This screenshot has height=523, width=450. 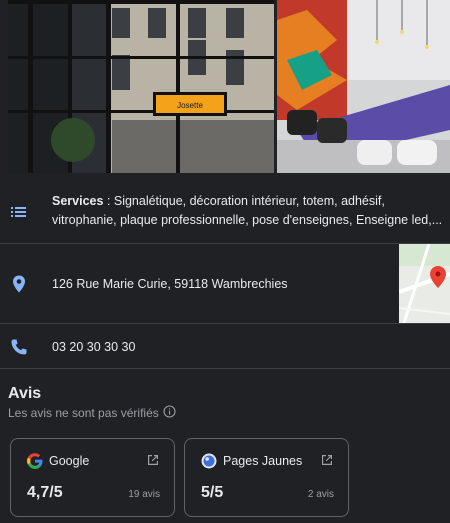 What do you see at coordinates (212, 492) in the screenshot?
I see `review-score: 5/5` at bounding box center [212, 492].